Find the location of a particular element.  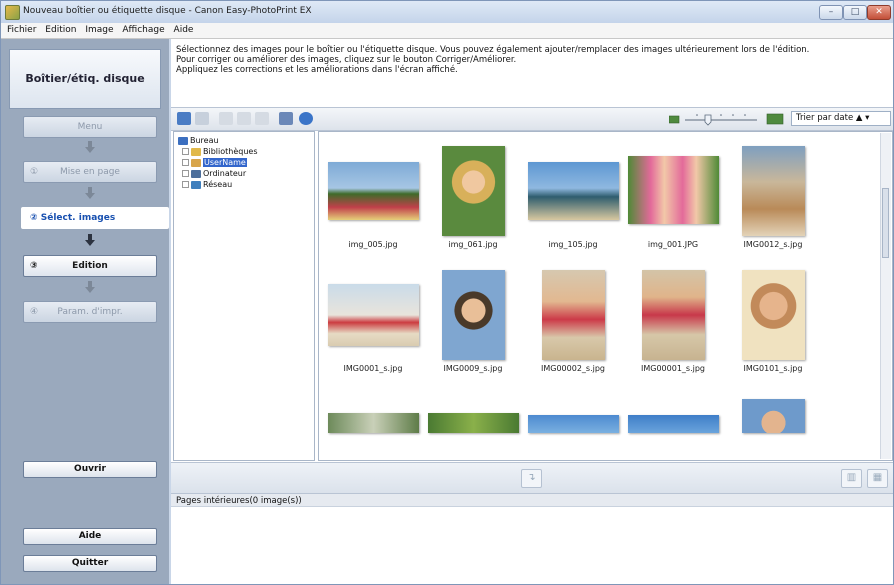

image-filename: img_061.jpg is located at coordinates (473, 244).